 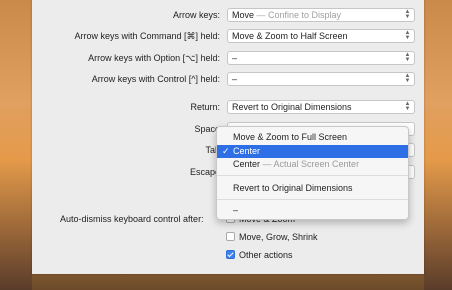 I want to click on checkbox-move-grow-shrink: Move, Grow, Shrink, so click(x=272, y=239).